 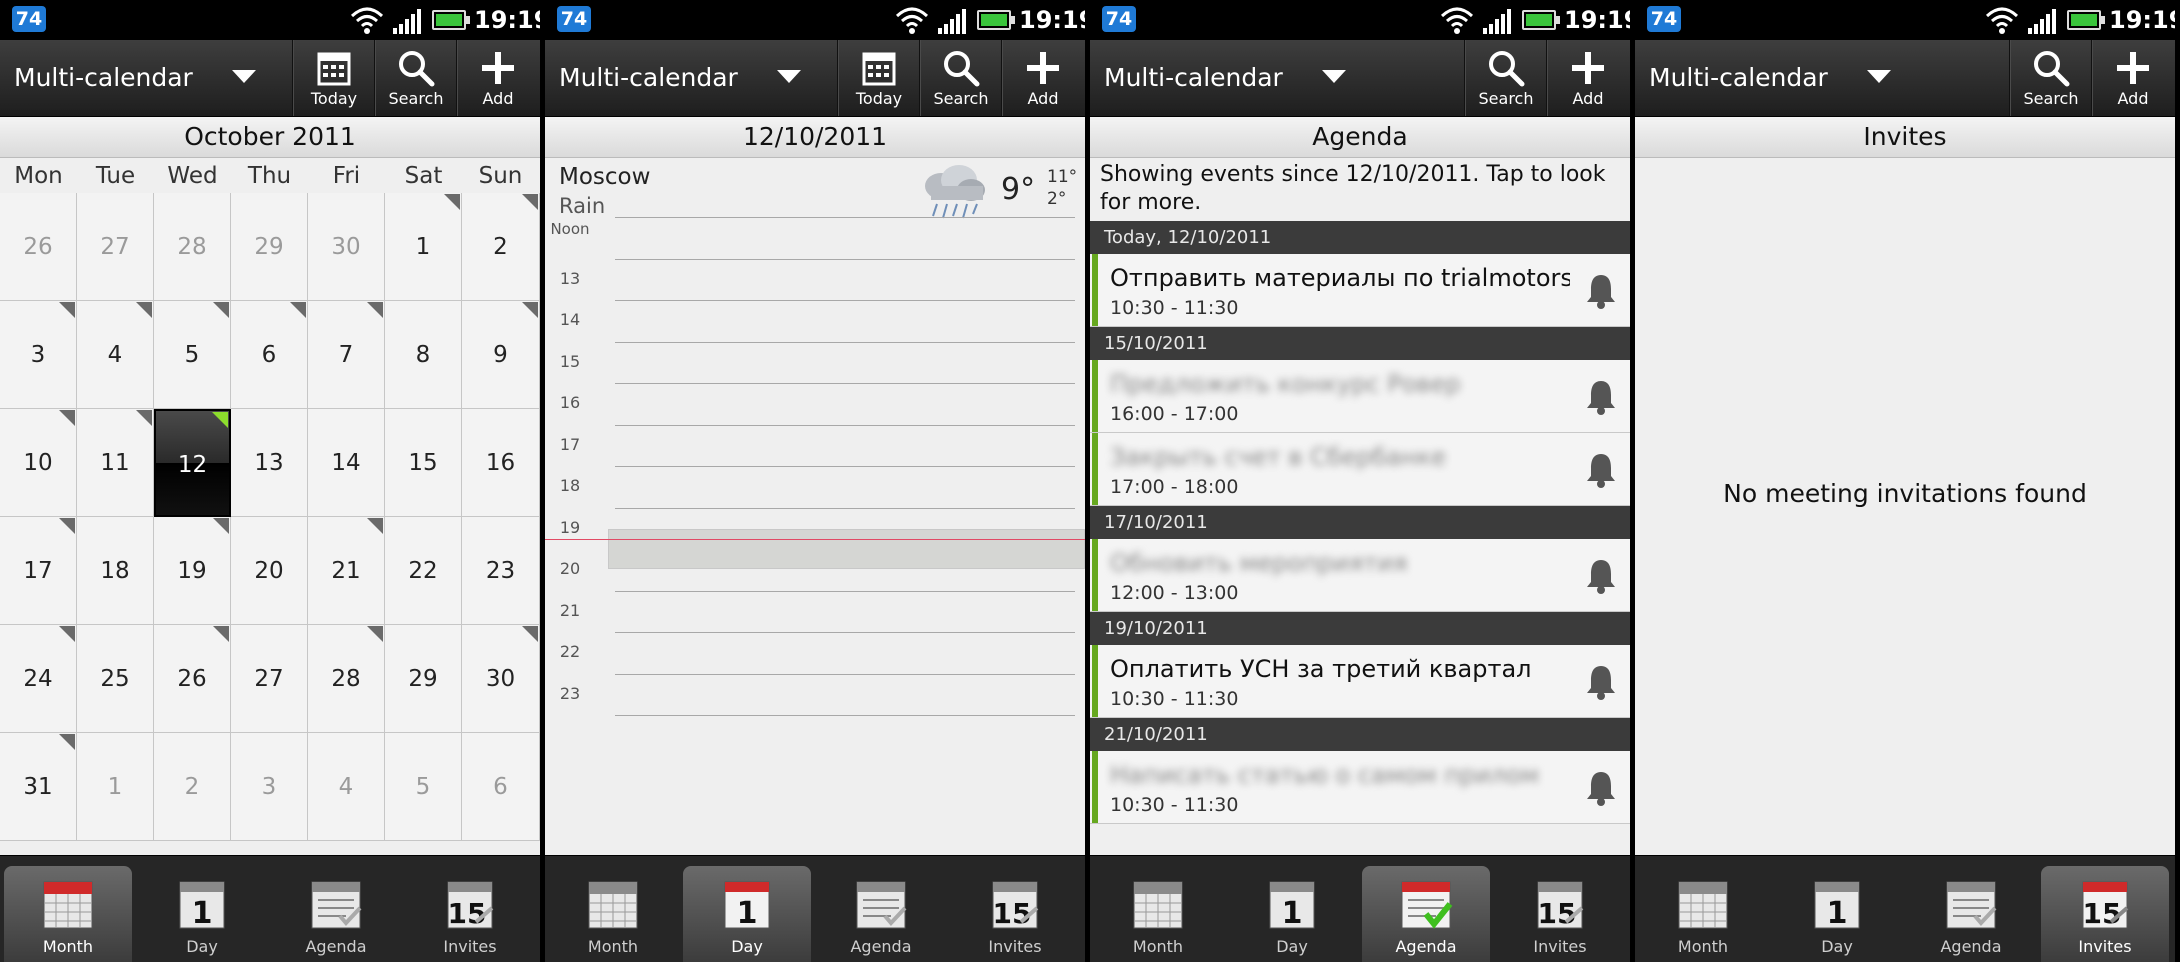 What do you see at coordinates (501, 571) in the screenshot?
I see `day-cell: 23` at bounding box center [501, 571].